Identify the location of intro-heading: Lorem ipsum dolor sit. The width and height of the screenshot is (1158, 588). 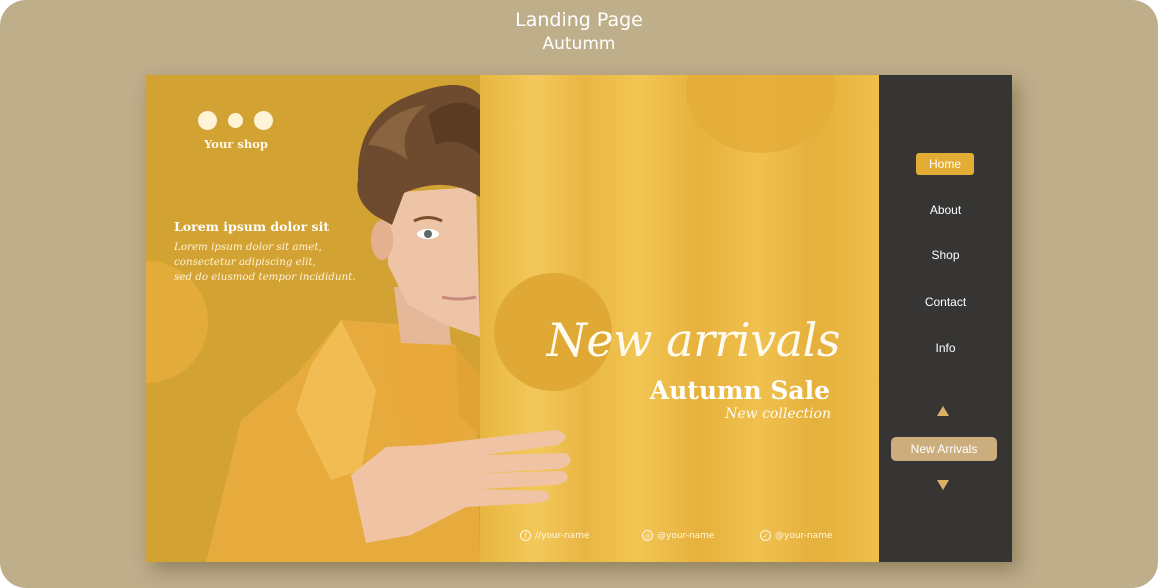
(252, 226).